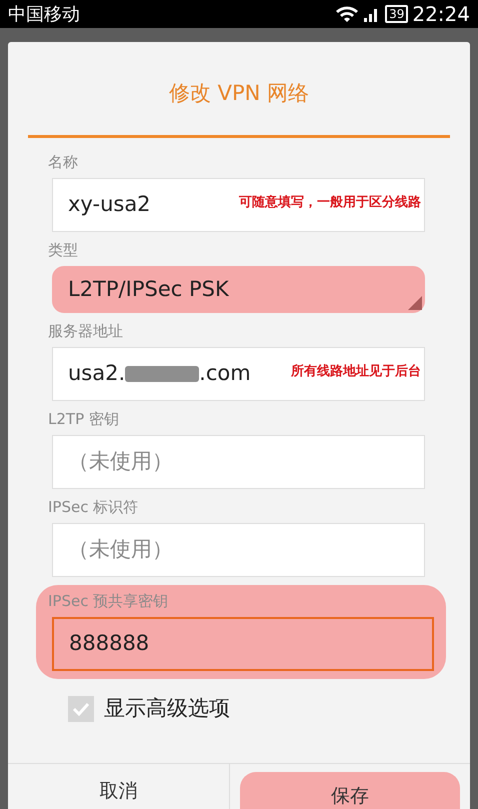 This screenshot has height=809, width=478. I want to click on field-label: 类型, so click(63, 250).